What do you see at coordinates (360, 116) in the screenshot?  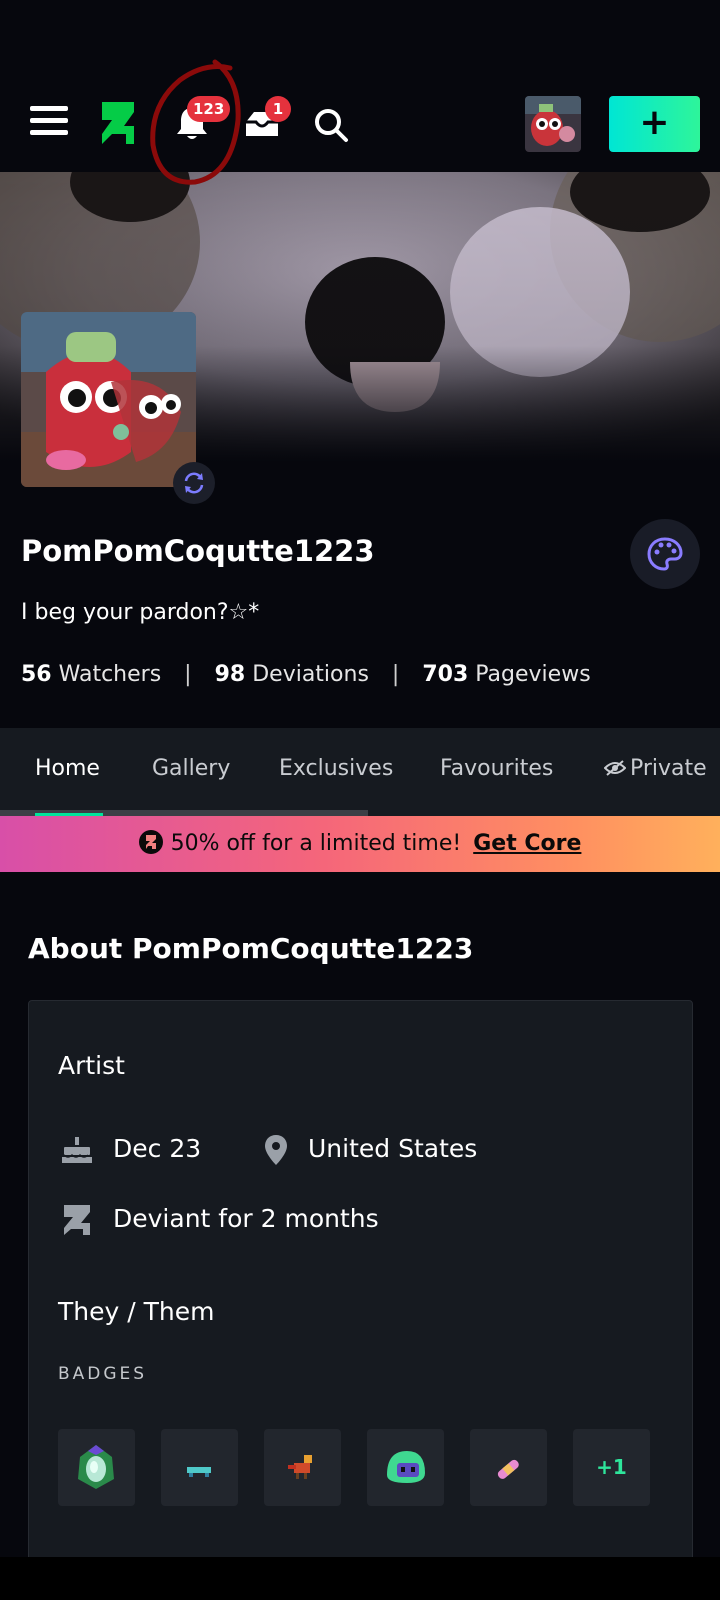 I see `top-nav: 123 1 +` at bounding box center [360, 116].